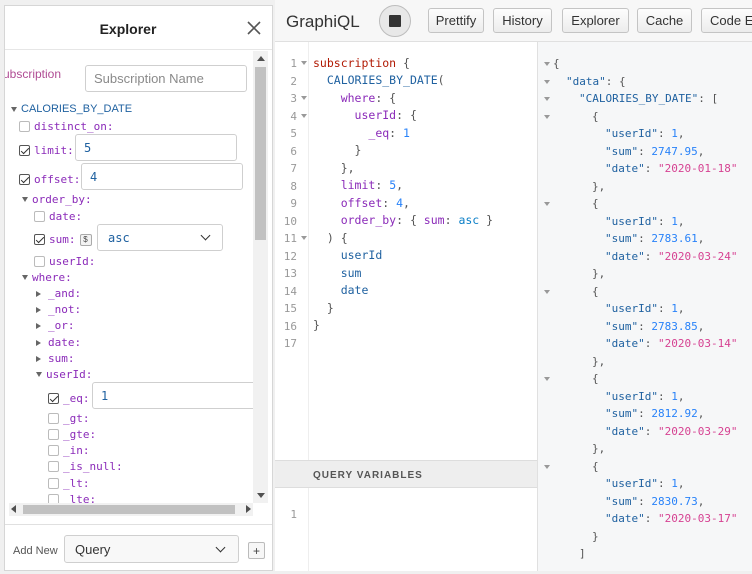 Image resolution: width=752 pixels, height=574 pixels. I want to click on userid-gte: _gte:, so click(72, 434).